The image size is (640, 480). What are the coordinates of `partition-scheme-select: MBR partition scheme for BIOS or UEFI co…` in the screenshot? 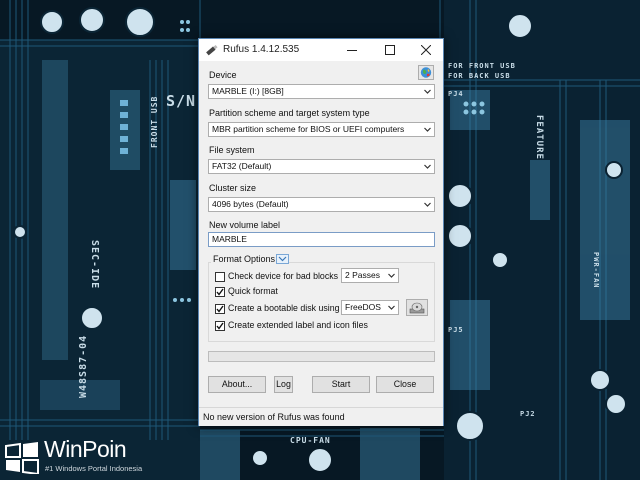 It's located at (321, 129).